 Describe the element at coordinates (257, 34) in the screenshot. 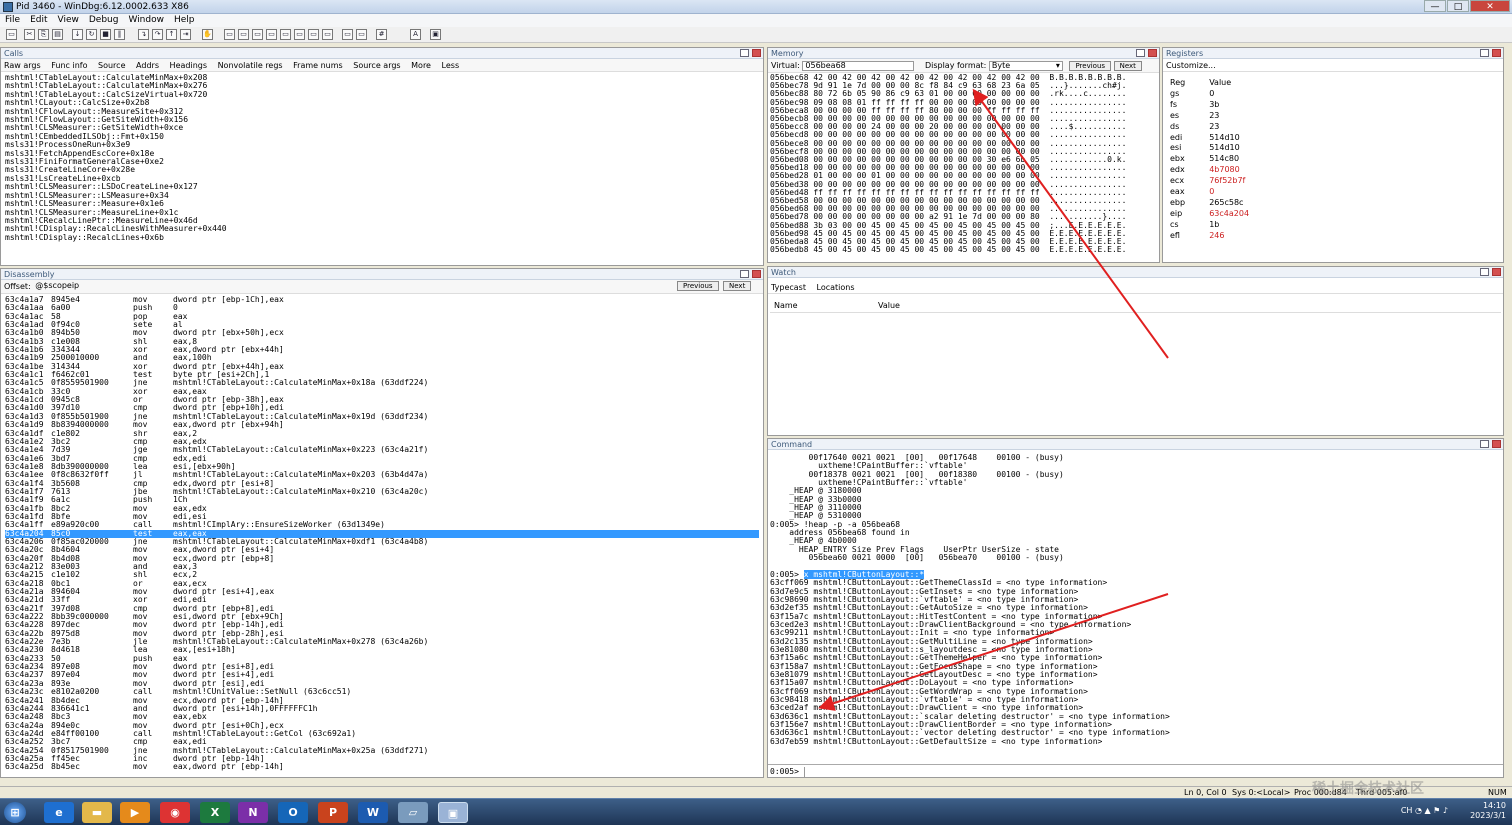

I see `locals-window-icon: ▭` at that location.